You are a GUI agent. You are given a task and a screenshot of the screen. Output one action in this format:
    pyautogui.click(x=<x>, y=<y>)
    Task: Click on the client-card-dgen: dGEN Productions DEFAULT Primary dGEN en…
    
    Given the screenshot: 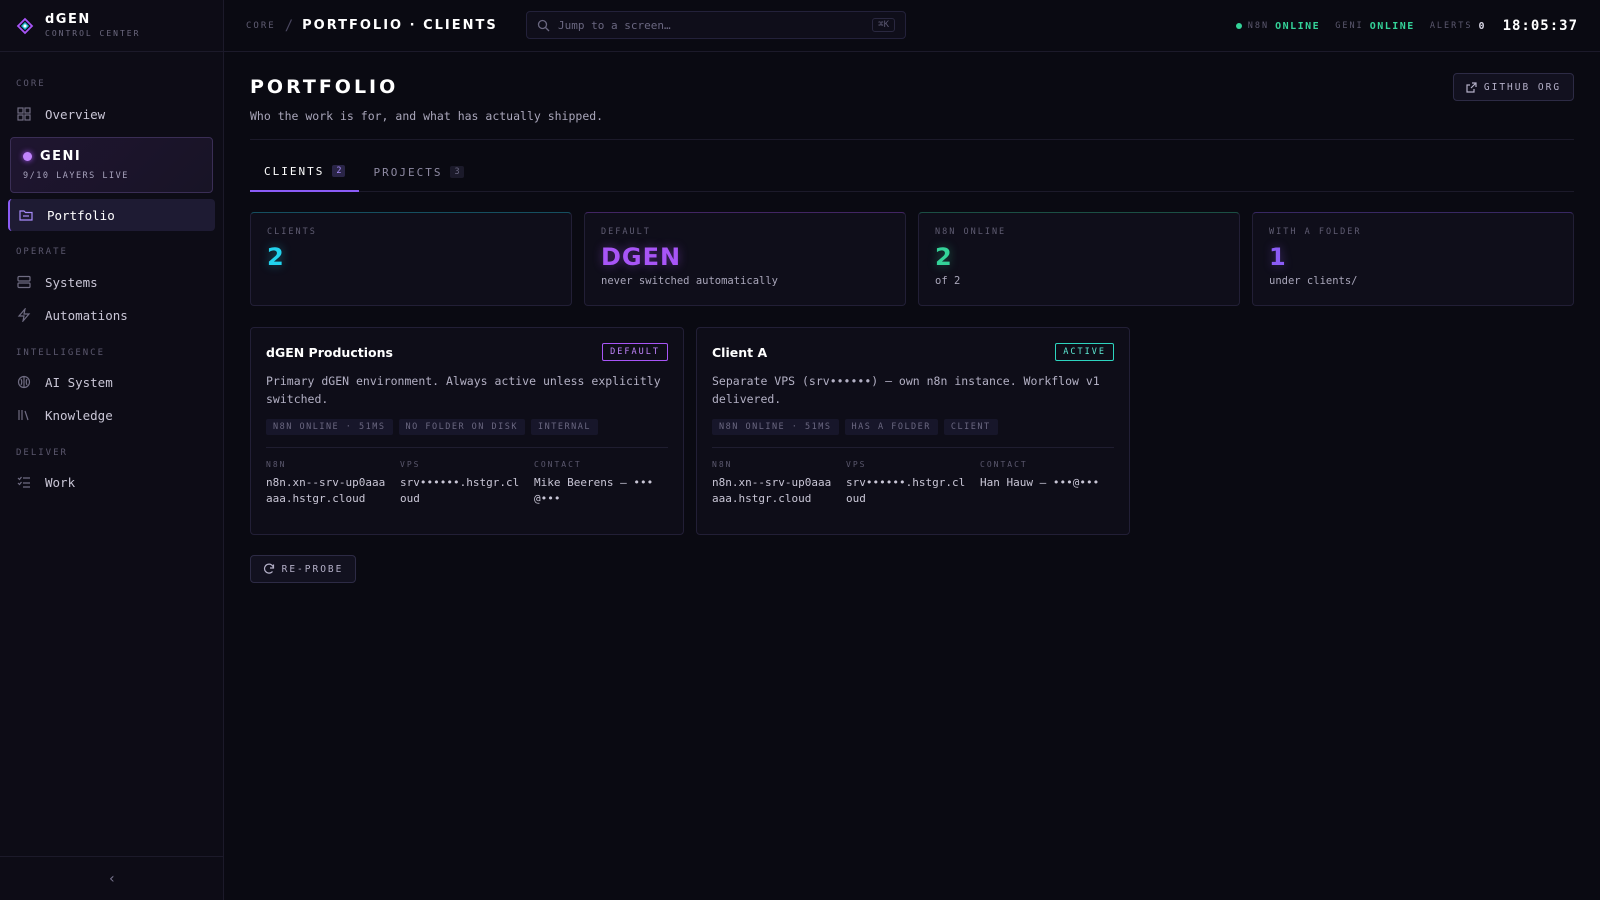 What is the action you would take?
    pyautogui.click(x=467, y=431)
    